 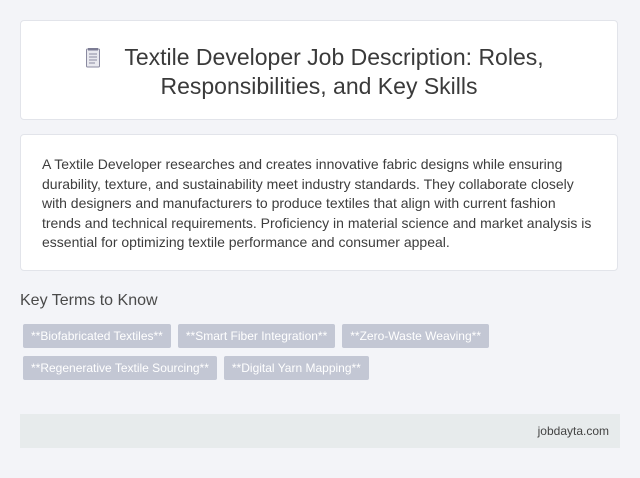 What do you see at coordinates (296, 368) in the screenshot?
I see `key-term-chip: **Digital Yarn Mapping**` at bounding box center [296, 368].